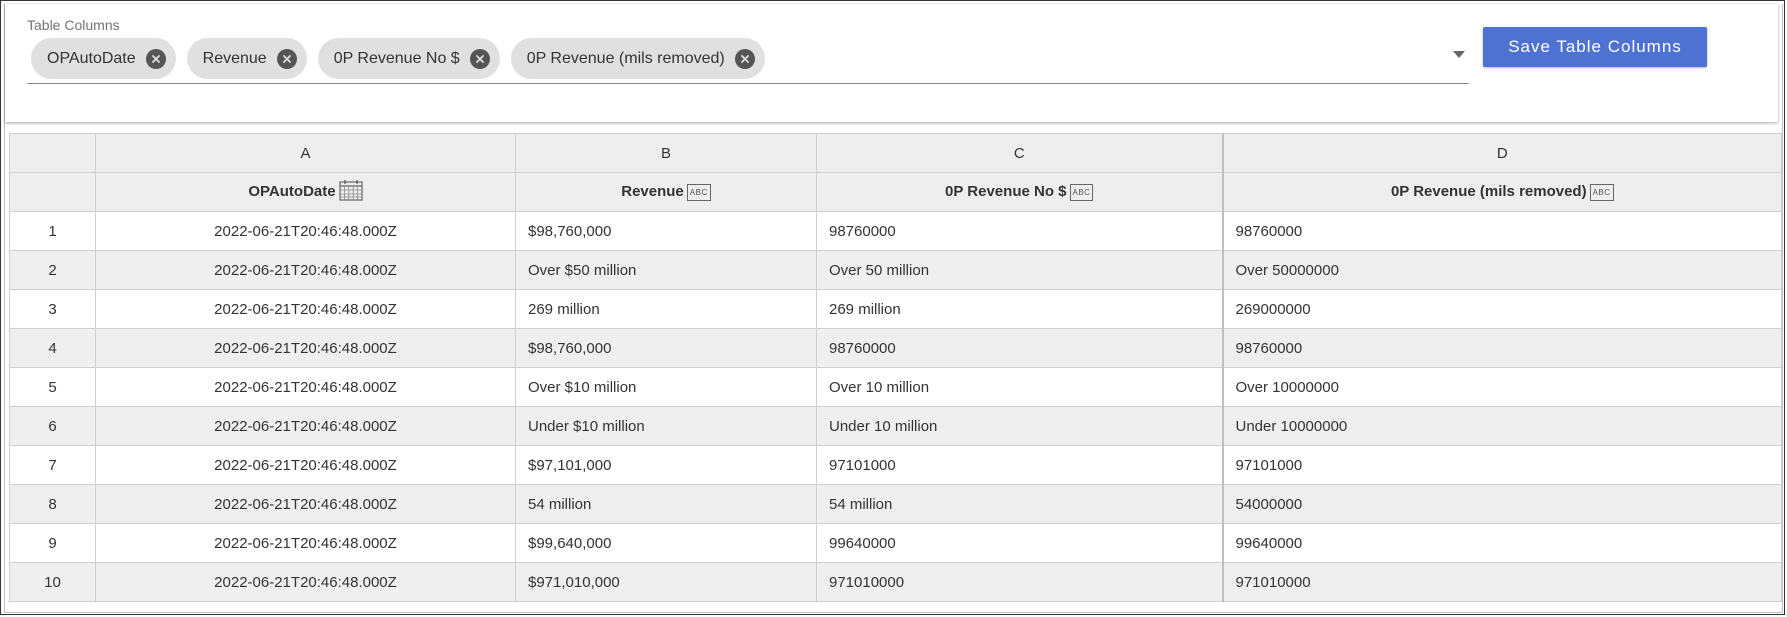 The height and width of the screenshot is (617, 1787). What do you see at coordinates (1019, 387) in the screenshot?
I see `cell-revenue-no-dollar: Over 10 million` at bounding box center [1019, 387].